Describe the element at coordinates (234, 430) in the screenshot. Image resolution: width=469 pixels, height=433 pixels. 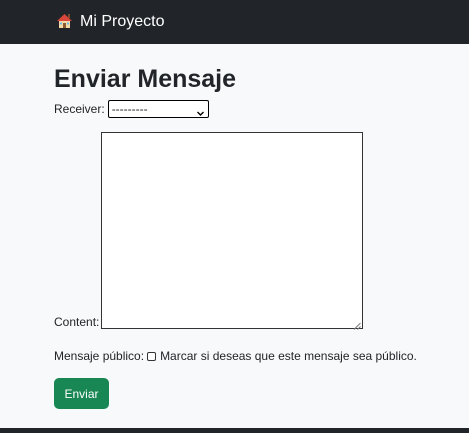
I see `bottom-bar` at that location.